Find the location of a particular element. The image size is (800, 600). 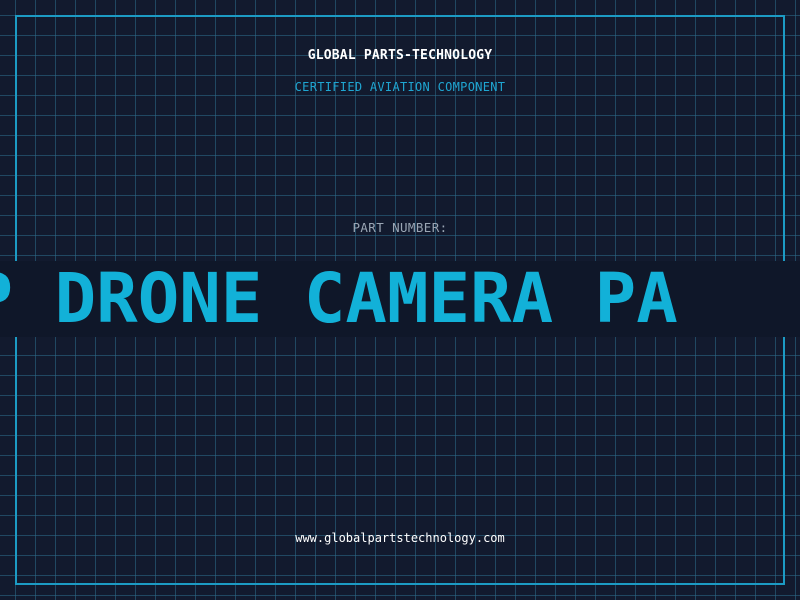

part-number-label: PART NUMBER: is located at coordinates (400, 227).